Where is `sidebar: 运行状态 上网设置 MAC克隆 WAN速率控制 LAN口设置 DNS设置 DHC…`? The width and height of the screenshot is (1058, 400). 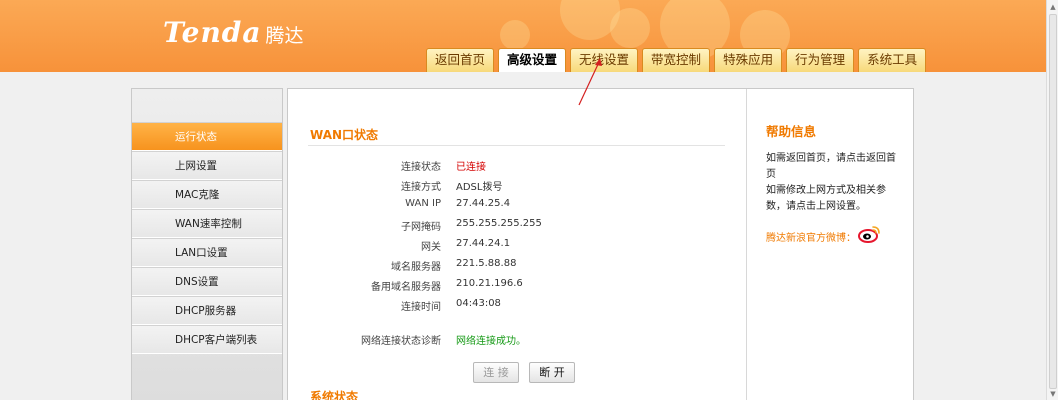 sidebar: 运行状态 上网设置 MAC克隆 WAN速率控制 LAN口设置 DNS设置 DHC… is located at coordinates (207, 244).